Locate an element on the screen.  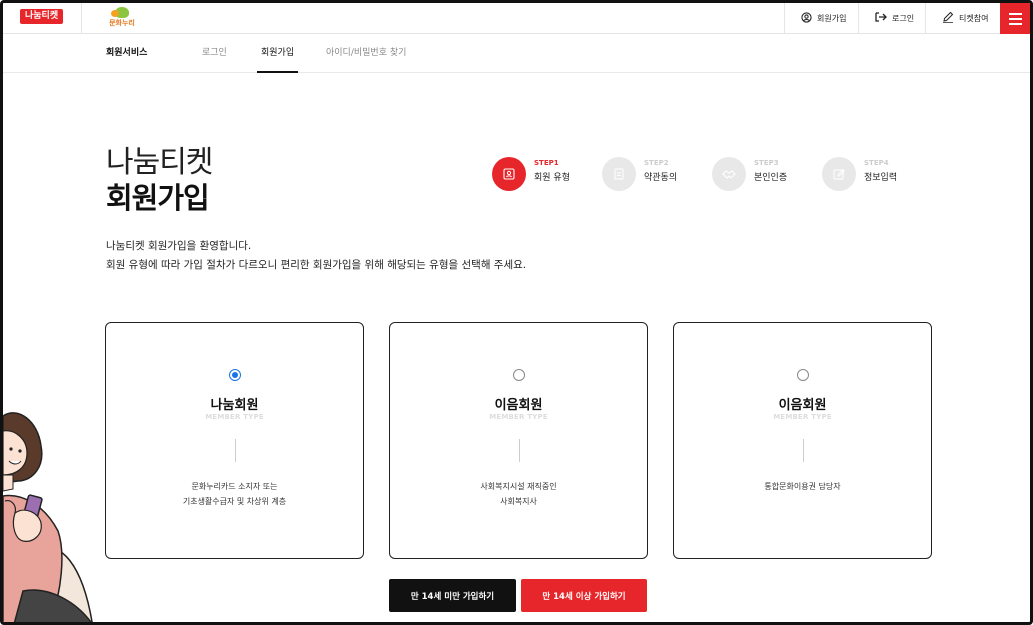
subnav-tab-signup: 회원가입 is located at coordinates (277, 53).